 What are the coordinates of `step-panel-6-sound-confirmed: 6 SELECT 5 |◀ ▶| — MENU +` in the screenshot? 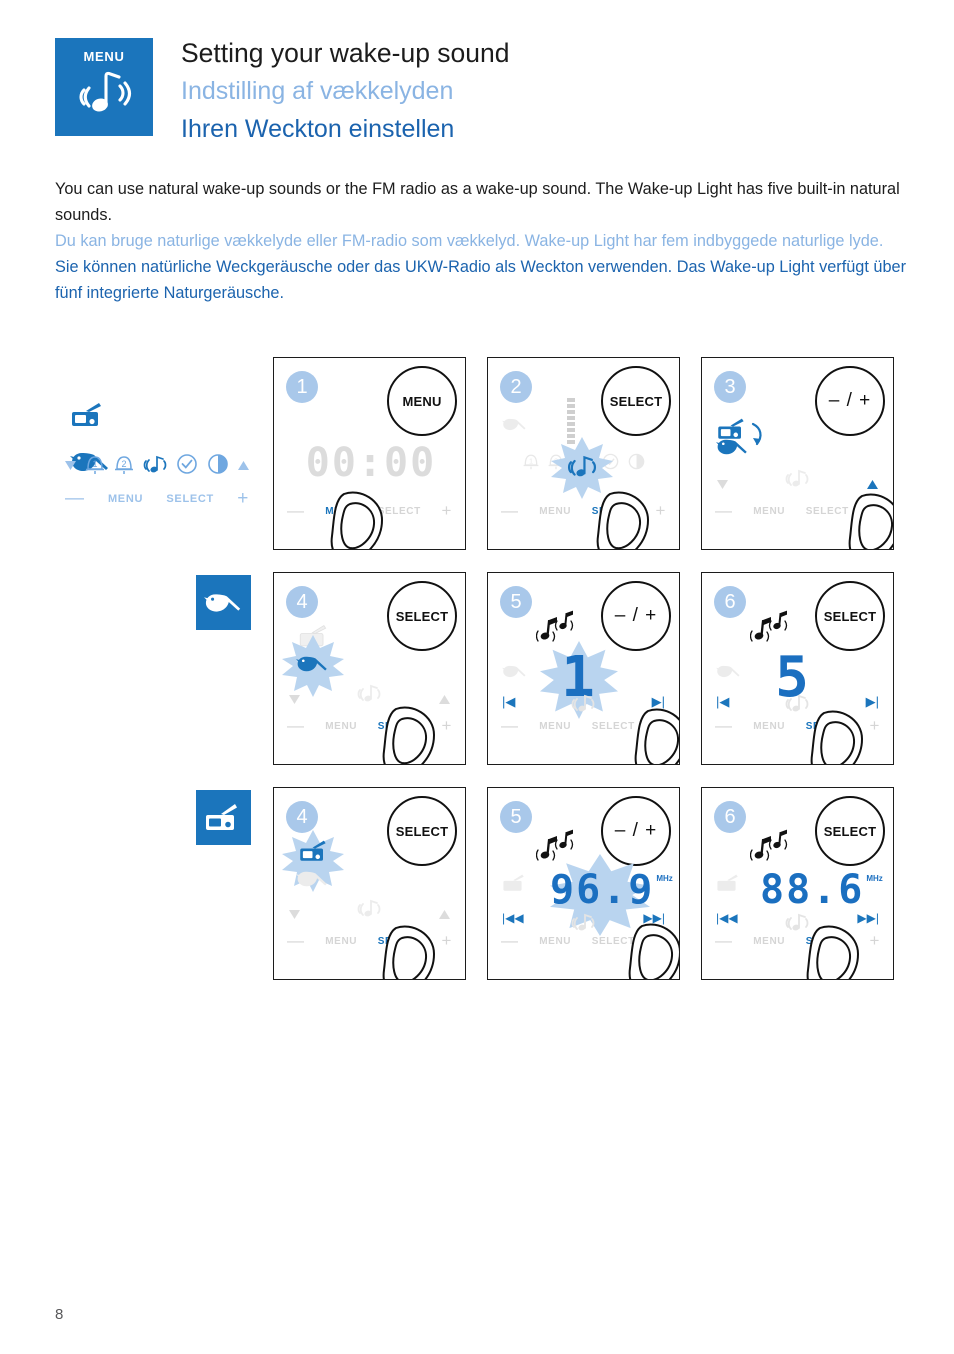 It's located at (797, 668).